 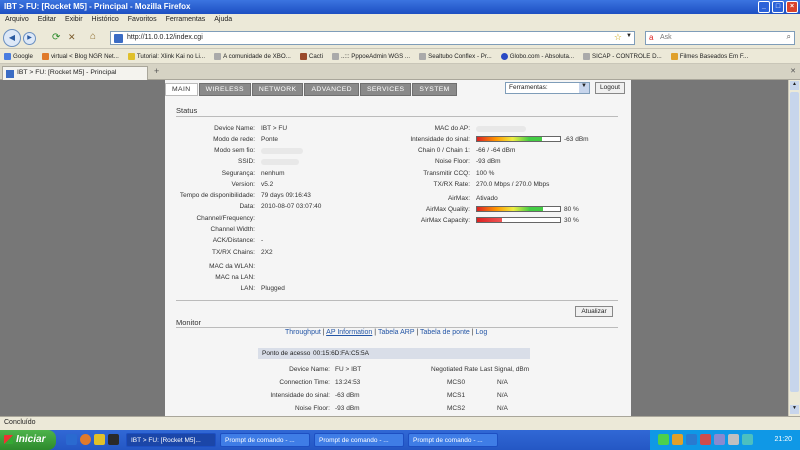 What do you see at coordinates (482, 332) in the screenshot?
I see `link-log: Log` at bounding box center [482, 332].